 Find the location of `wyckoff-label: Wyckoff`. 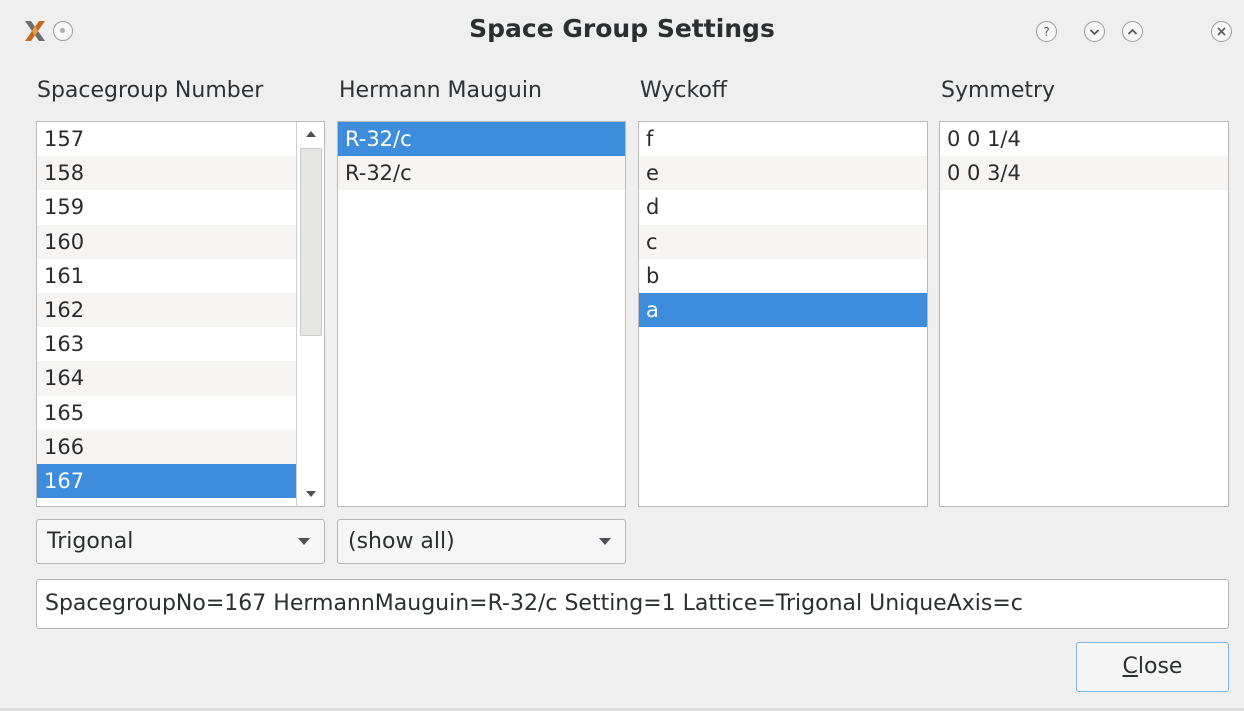

wyckoff-label: Wyckoff is located at coordinates (684, 90).